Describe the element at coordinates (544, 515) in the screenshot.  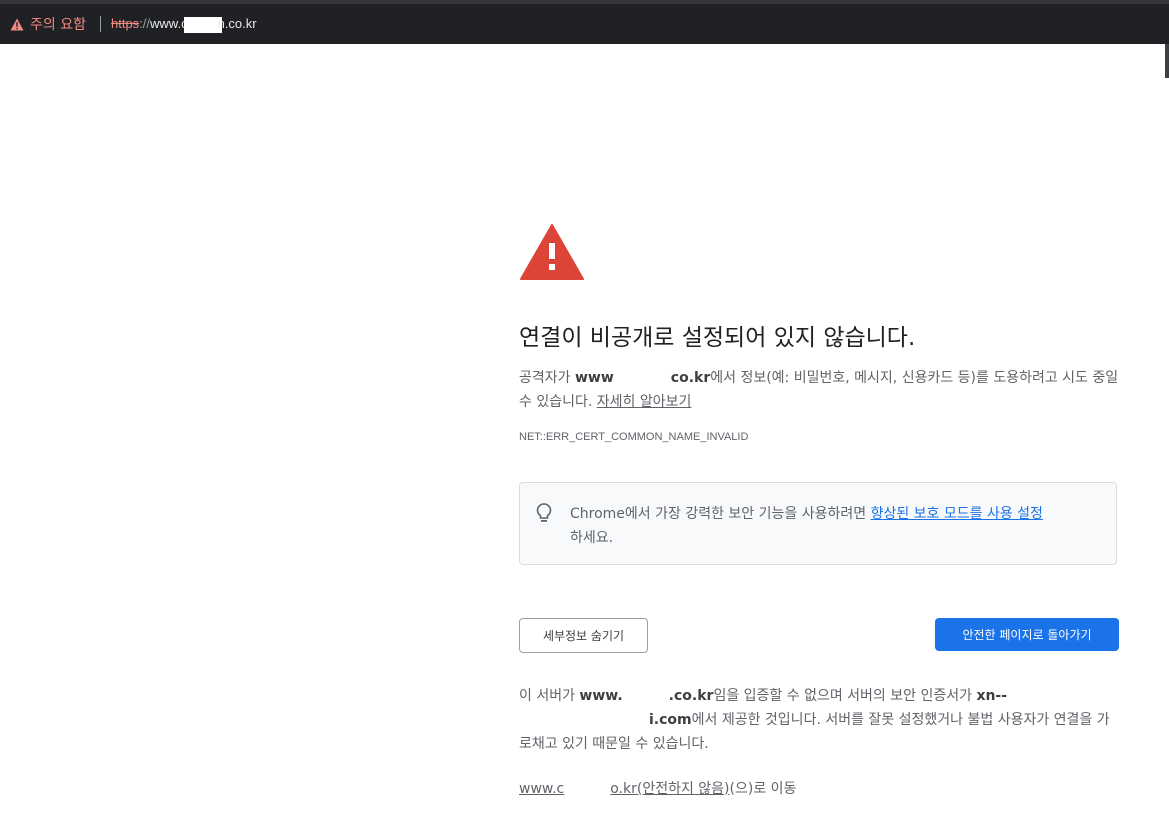
I see `lightbulb-icon` at that location.